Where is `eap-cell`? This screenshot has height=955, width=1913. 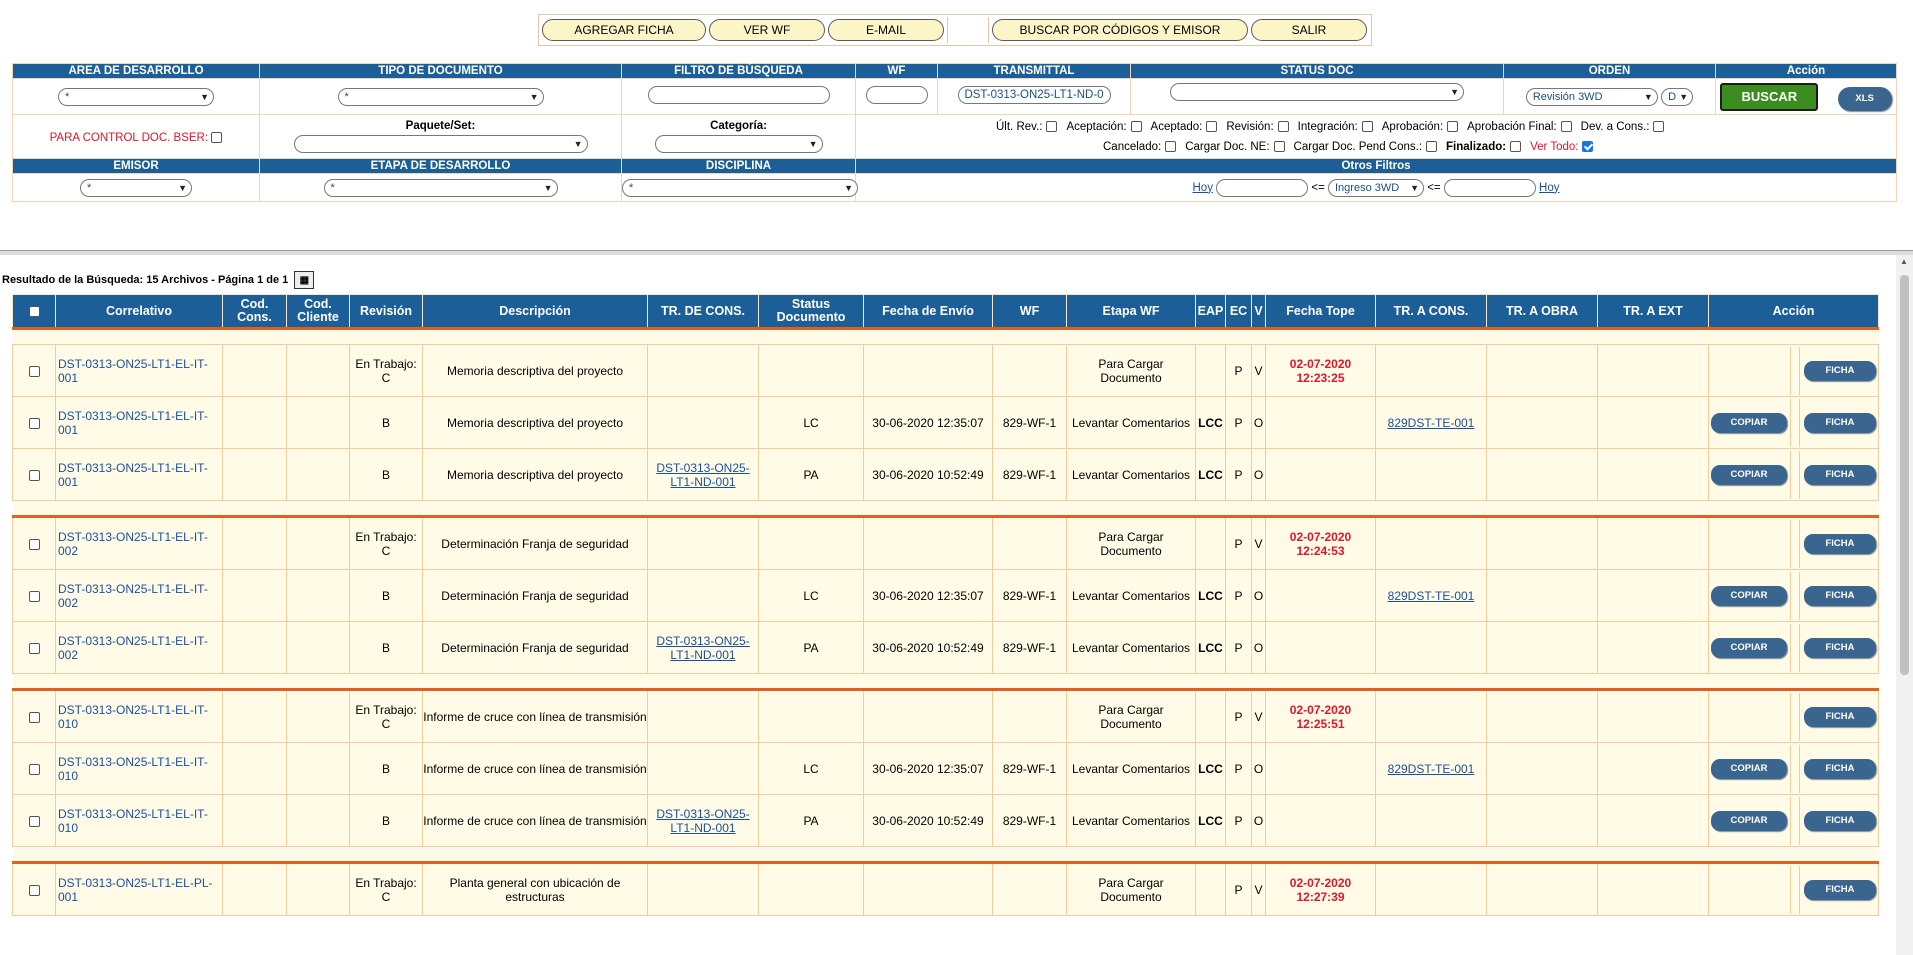
eap-cell is located at coordinates (1210, 716).